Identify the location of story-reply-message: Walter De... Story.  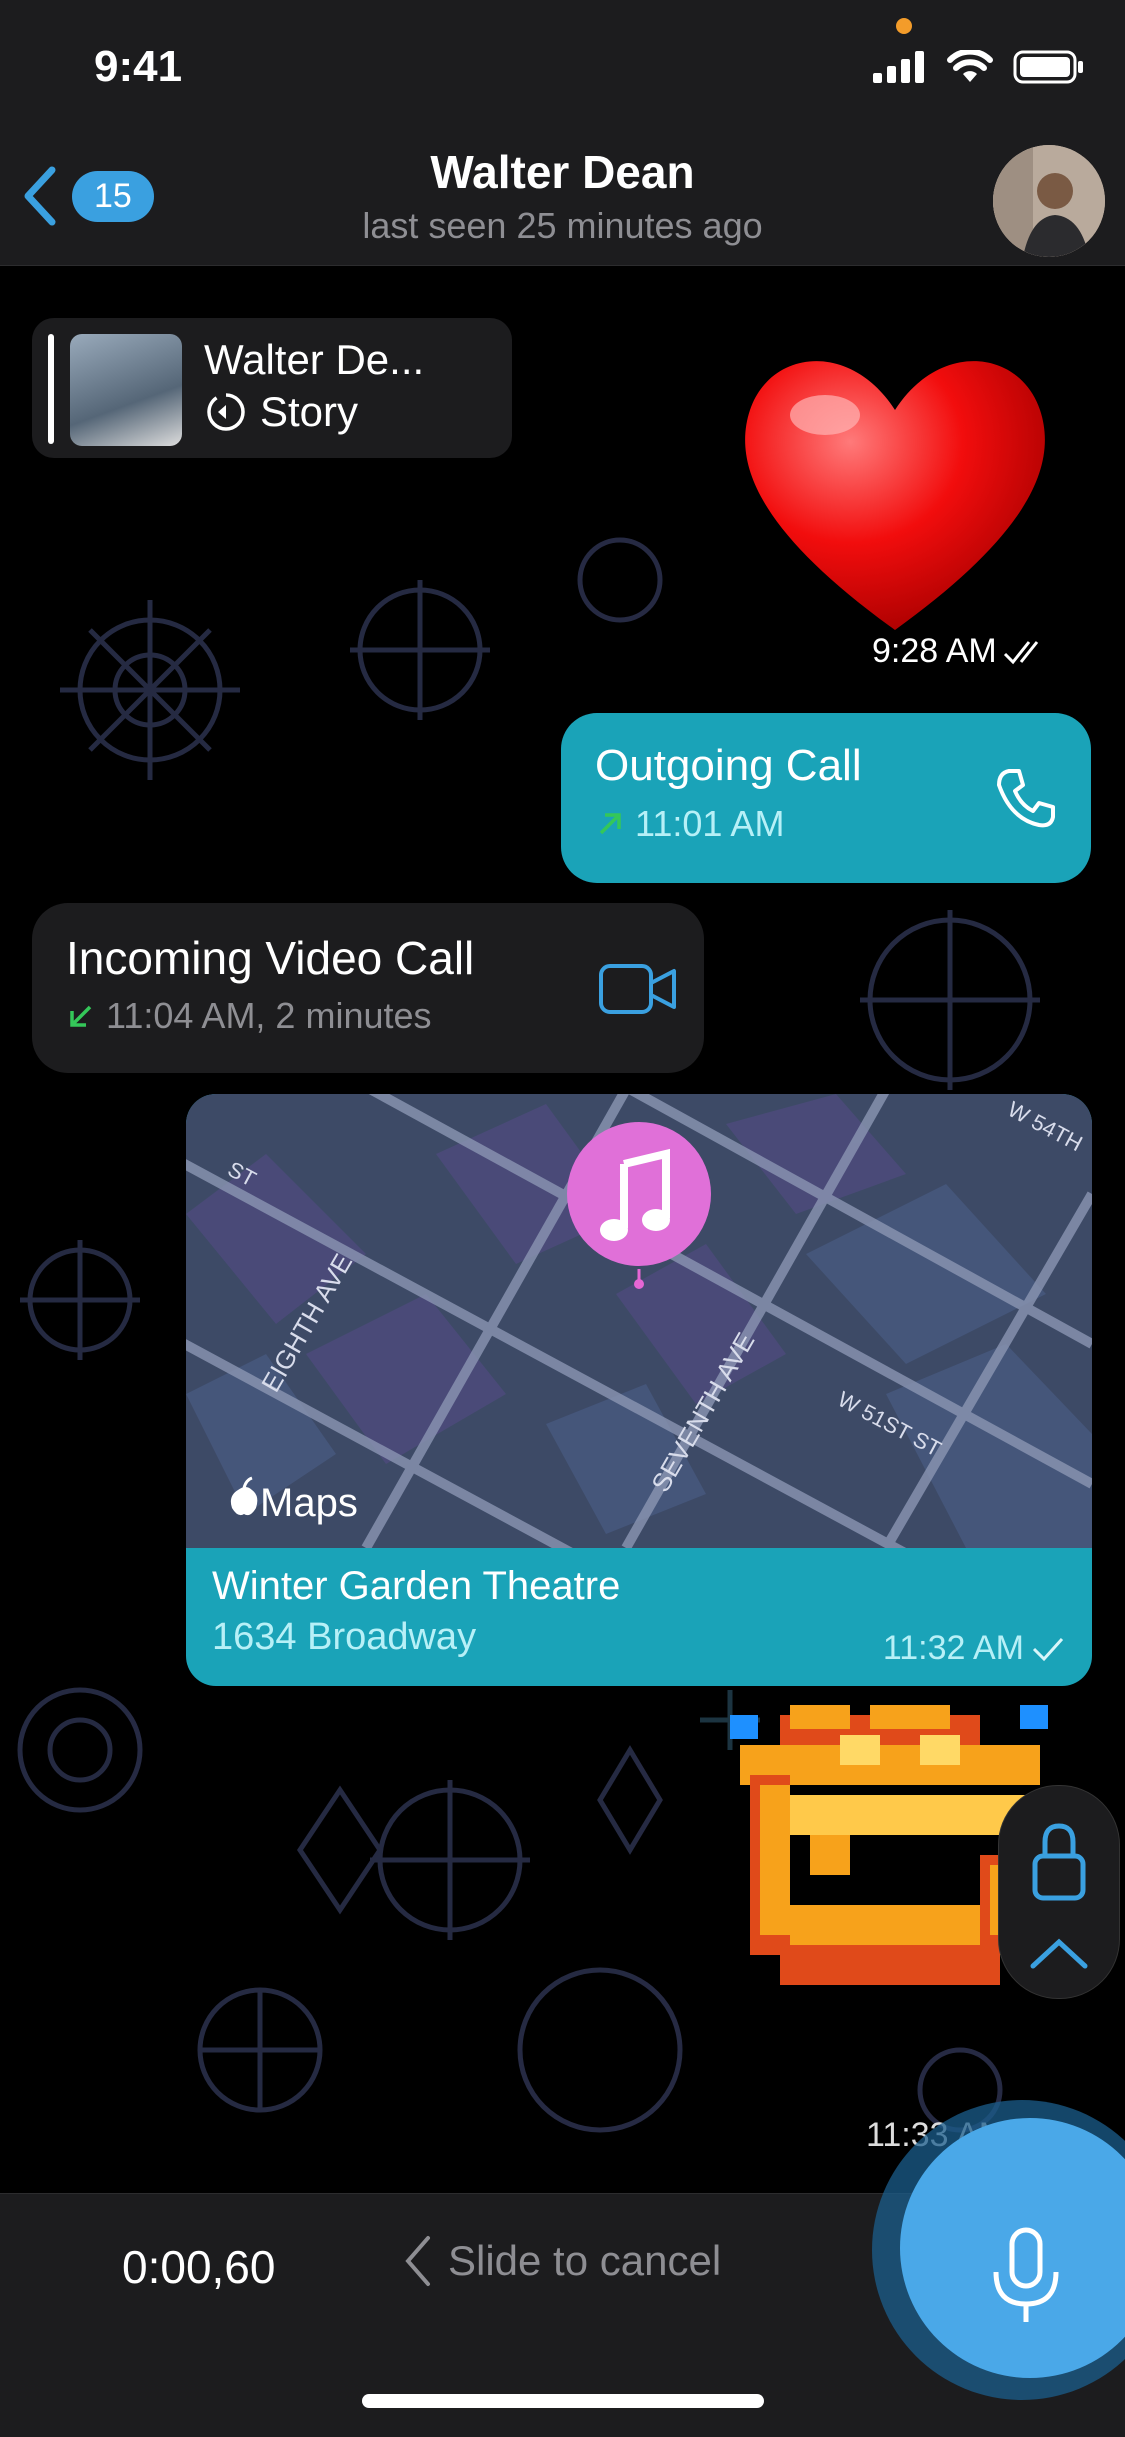
(272, 388).